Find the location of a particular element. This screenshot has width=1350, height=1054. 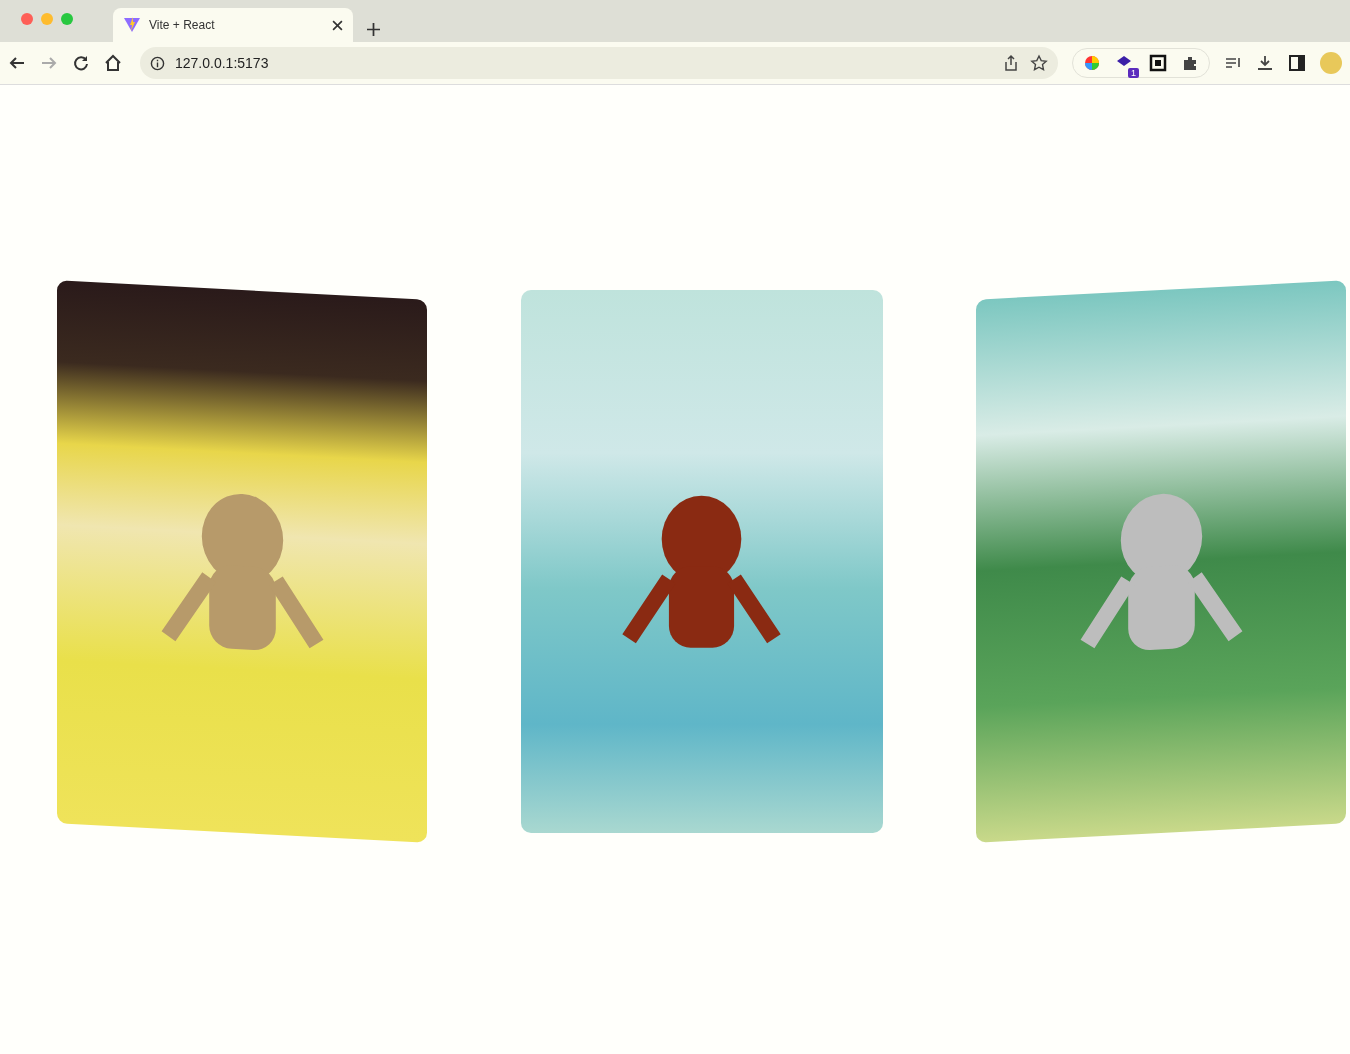

download-icon is located at coordinates (1265, 63).